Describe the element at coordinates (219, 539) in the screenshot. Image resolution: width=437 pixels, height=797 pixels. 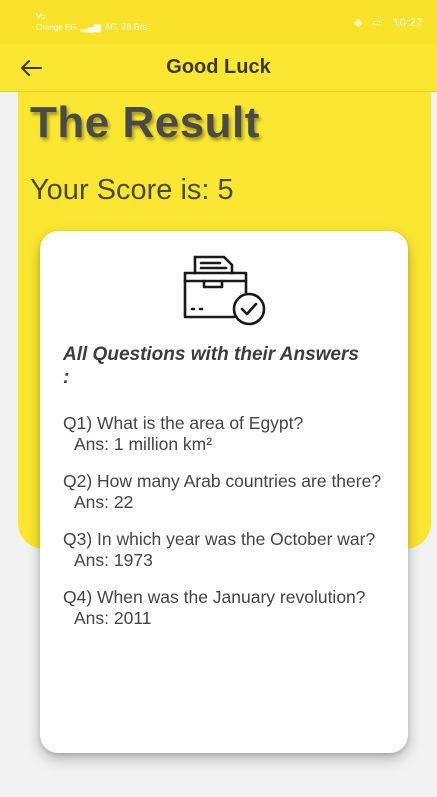
I see `question-text: Q3) In which year was the October war?` at that location.